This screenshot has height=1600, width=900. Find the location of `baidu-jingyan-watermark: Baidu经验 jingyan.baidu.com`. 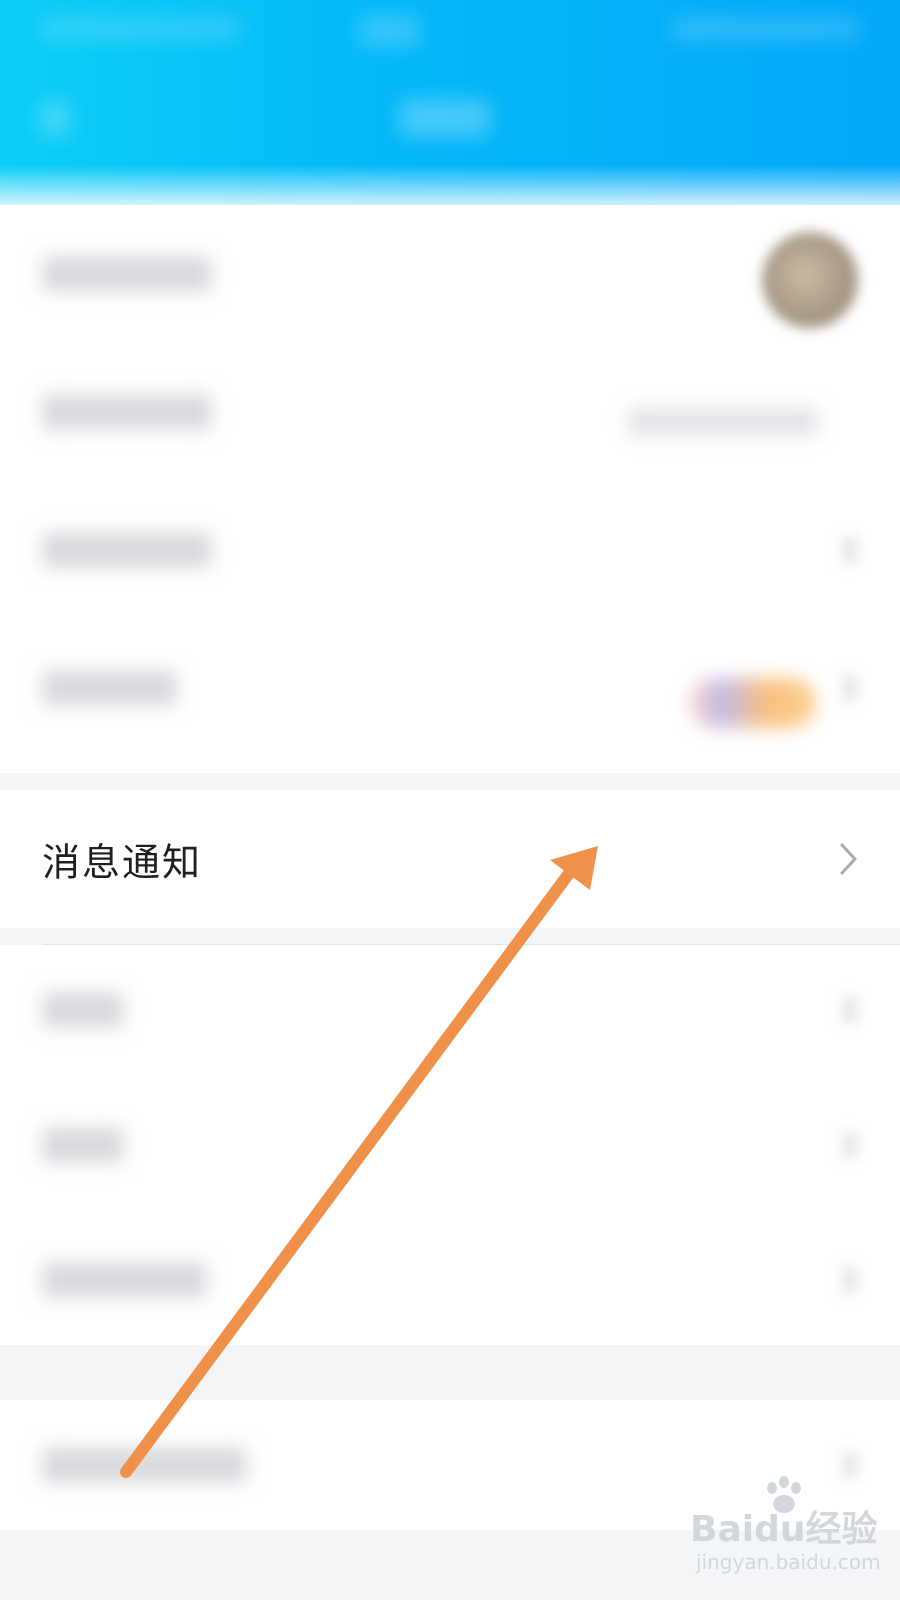

baidu-jingyan-watermark: Baidu经验 jingyan.baidu.com is located at coordinates (790, 1533).